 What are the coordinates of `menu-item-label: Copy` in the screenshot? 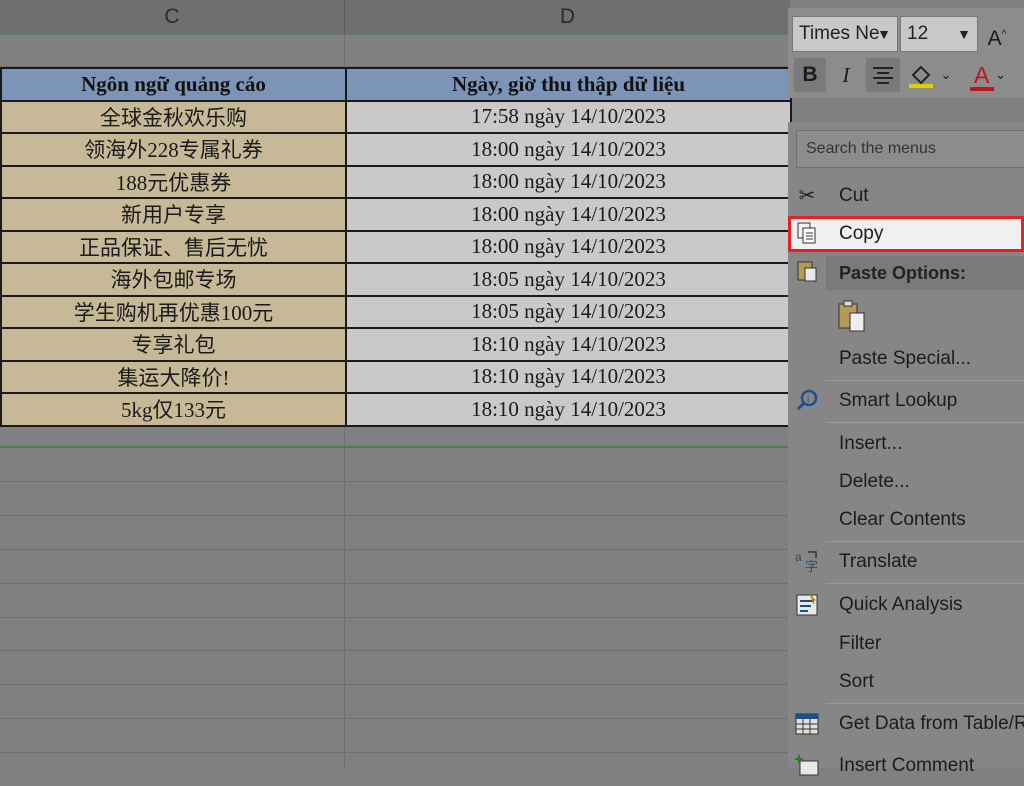 It's located at (861, 233).